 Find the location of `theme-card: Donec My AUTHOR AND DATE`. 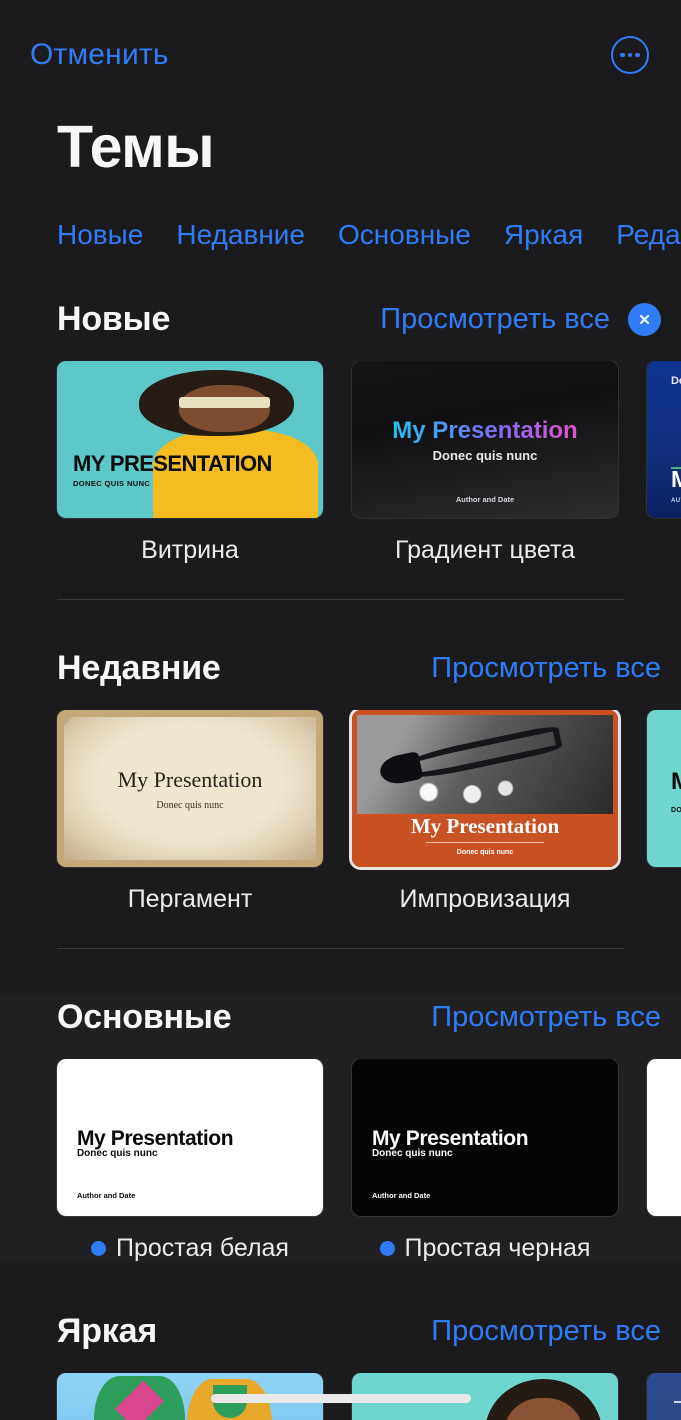

theme-card: Donec My AUTHOR AND DATE is located at coordinates (664, 463).